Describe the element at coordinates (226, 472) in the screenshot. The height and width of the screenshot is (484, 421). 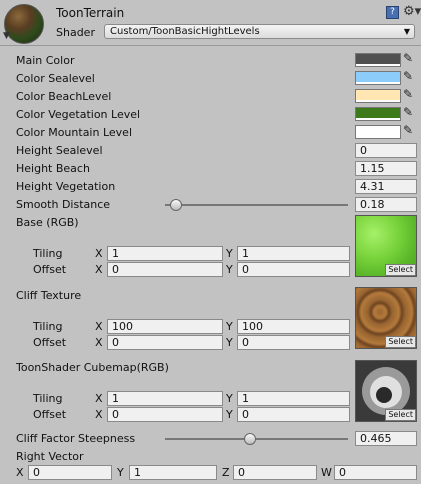
I see `axis-z-label: Z` at that location.